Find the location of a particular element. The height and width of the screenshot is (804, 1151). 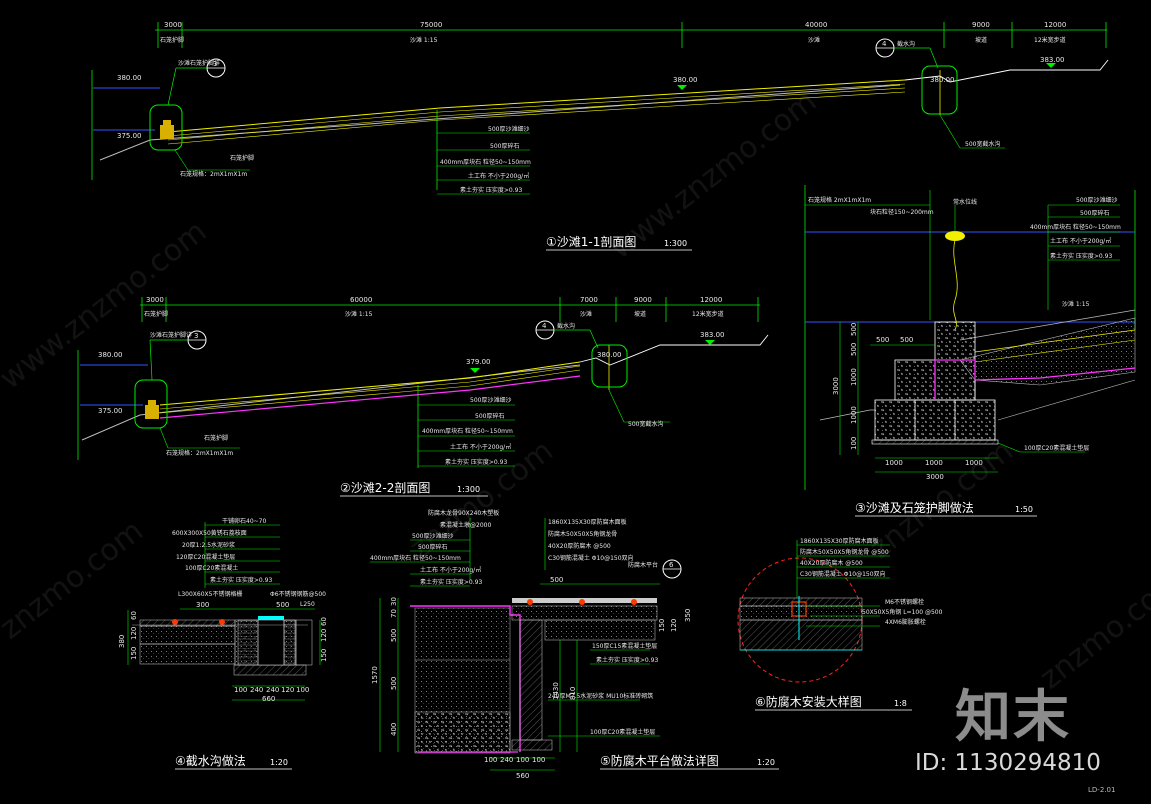

deck-inner-note: 100厚C20素混凝土垫层 is located at coordinates (622, 732).